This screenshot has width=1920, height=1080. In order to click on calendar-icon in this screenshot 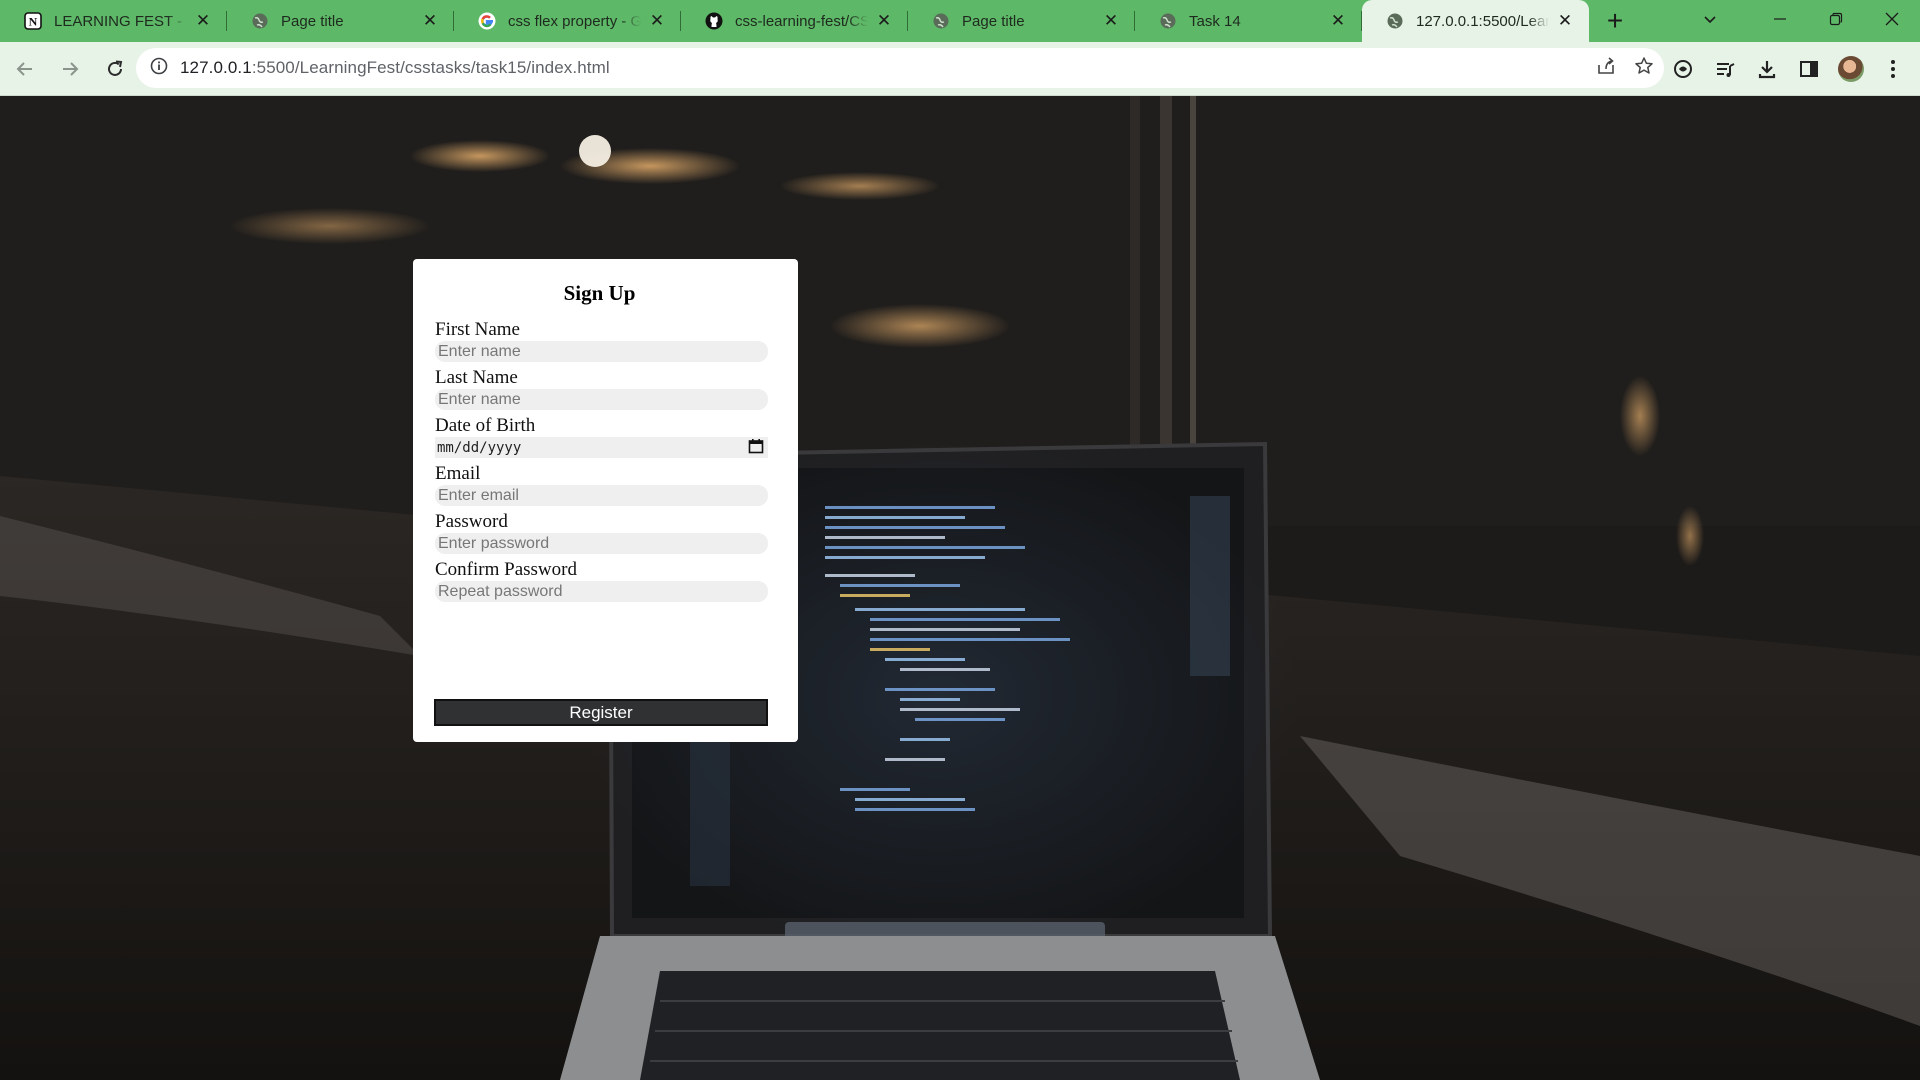, I will do `click(756, 448)`.